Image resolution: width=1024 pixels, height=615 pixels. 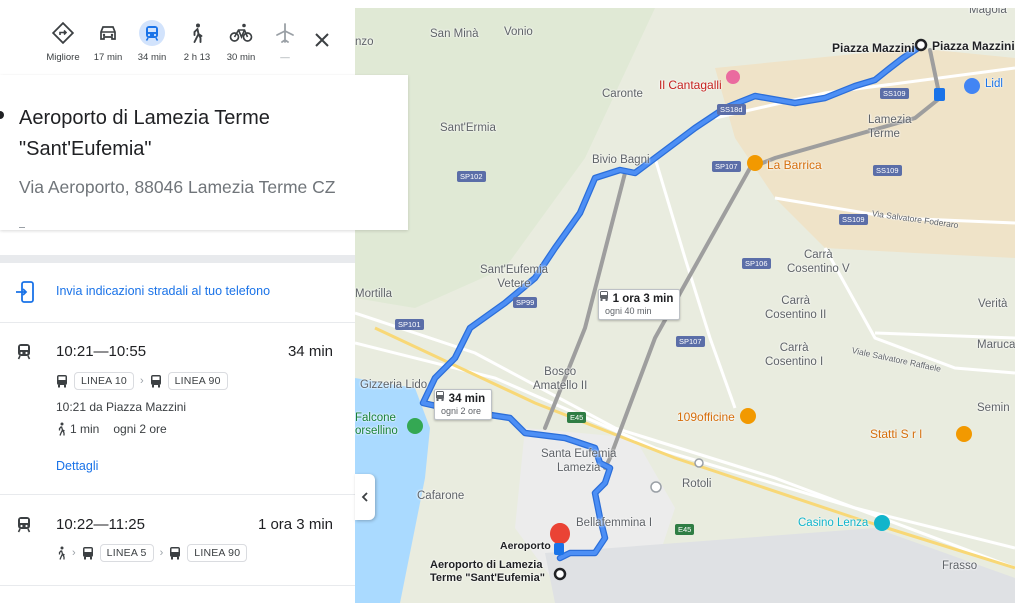 I want to click on hotel-poi-icon, so click(x=733, y=77).